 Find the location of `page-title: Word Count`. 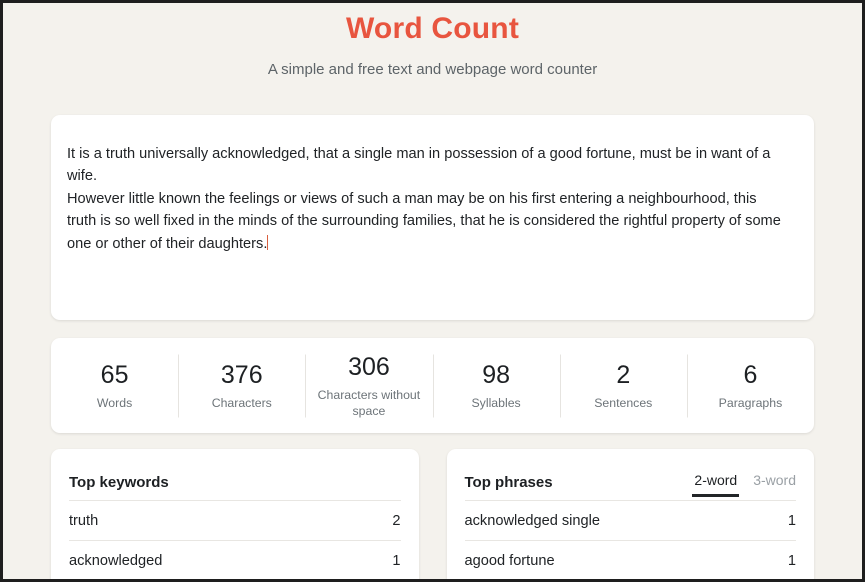

page-title: Word Count is located at coordinates (432, 28).